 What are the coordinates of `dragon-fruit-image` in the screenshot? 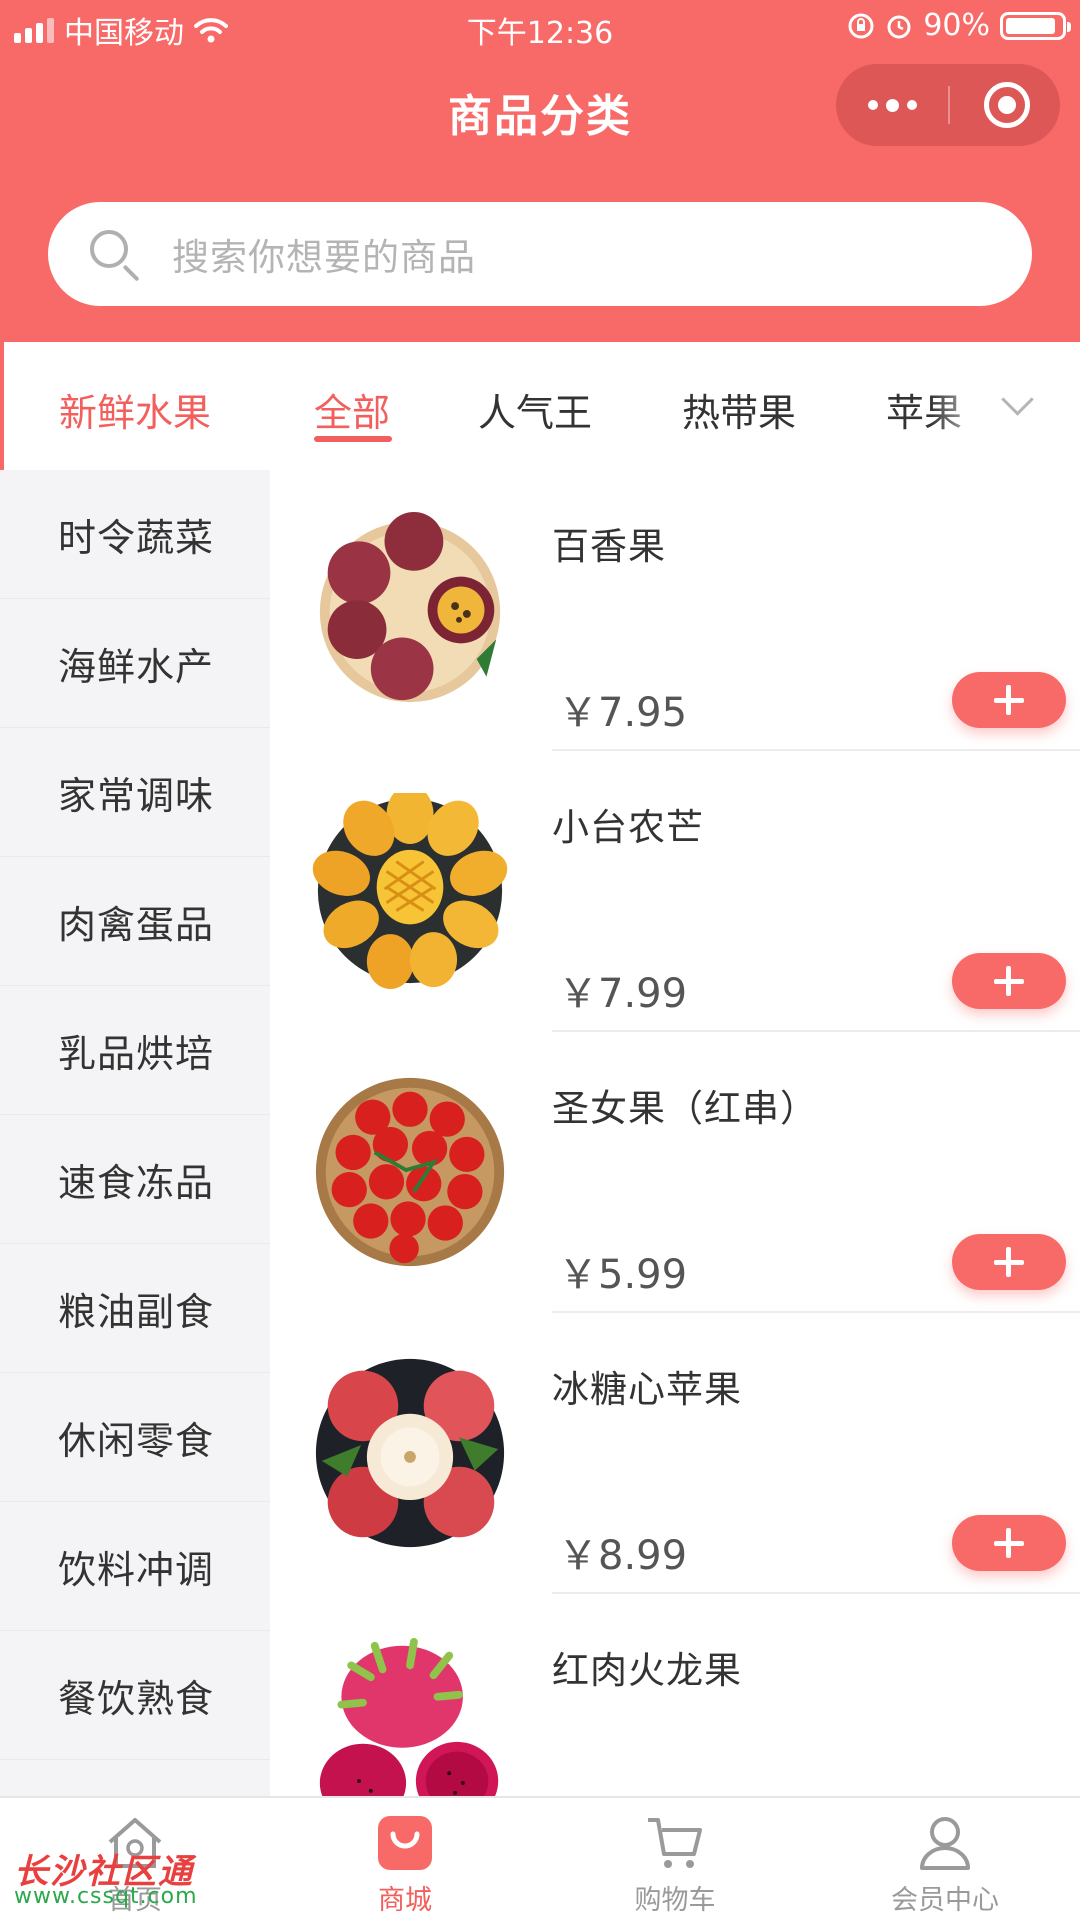 It's located at (410, 1716).